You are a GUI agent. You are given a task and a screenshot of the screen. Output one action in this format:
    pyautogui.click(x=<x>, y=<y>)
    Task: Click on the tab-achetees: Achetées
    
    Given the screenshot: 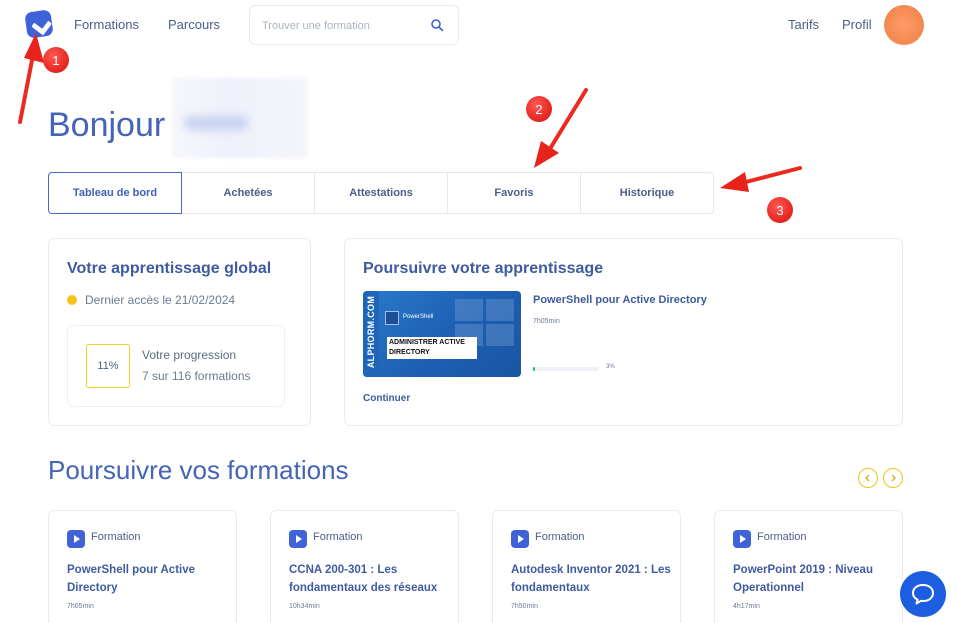 What is the action you would take?
    pyautogui.click(x=248, y=193)
    